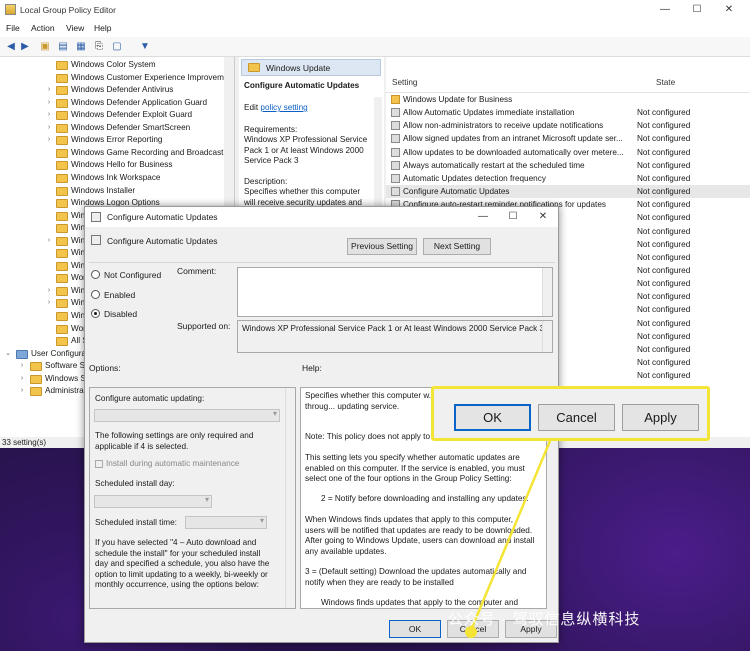  I want to click on zoomed-cancel-button: Cancel, so click(576, 417).